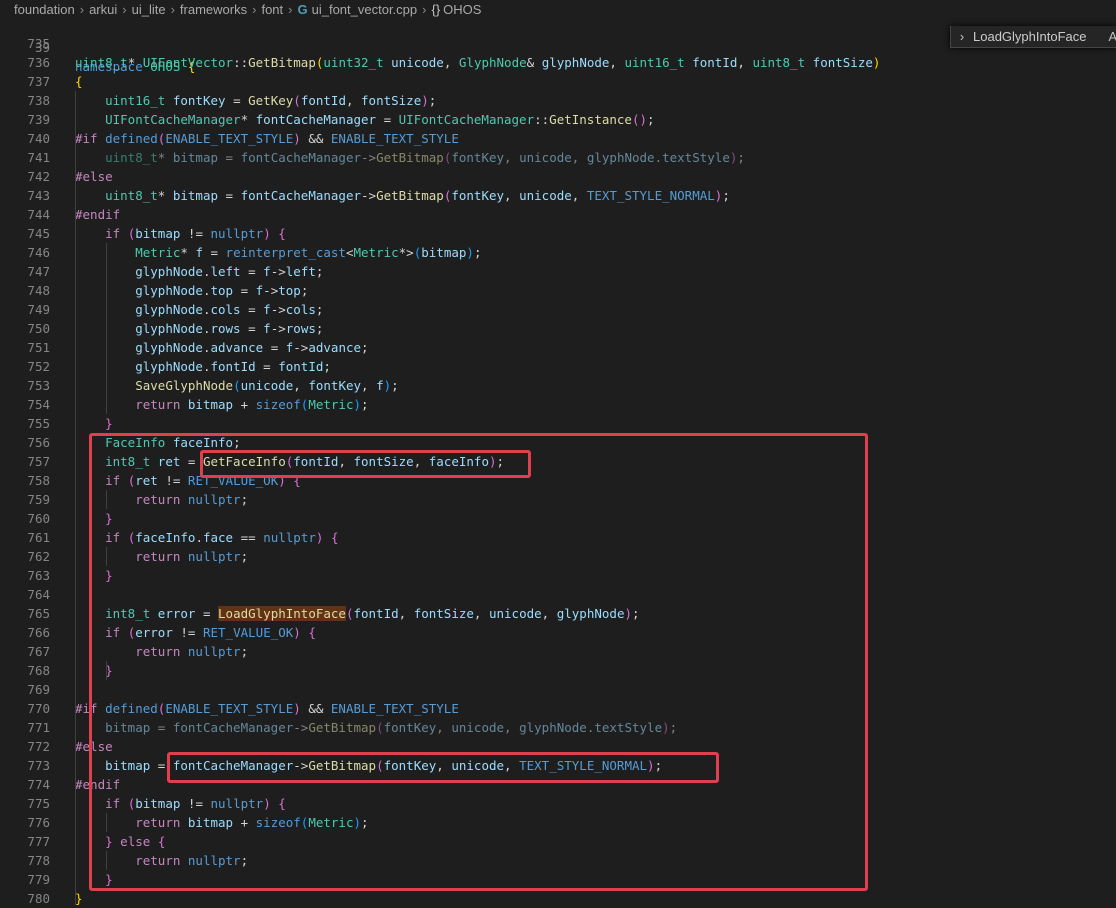 The image size is (1116, 908). What do you see at coordinates (654, 62) in the screenshot?
I see `code-token: uint16_t` at bounding box center [654, 62].